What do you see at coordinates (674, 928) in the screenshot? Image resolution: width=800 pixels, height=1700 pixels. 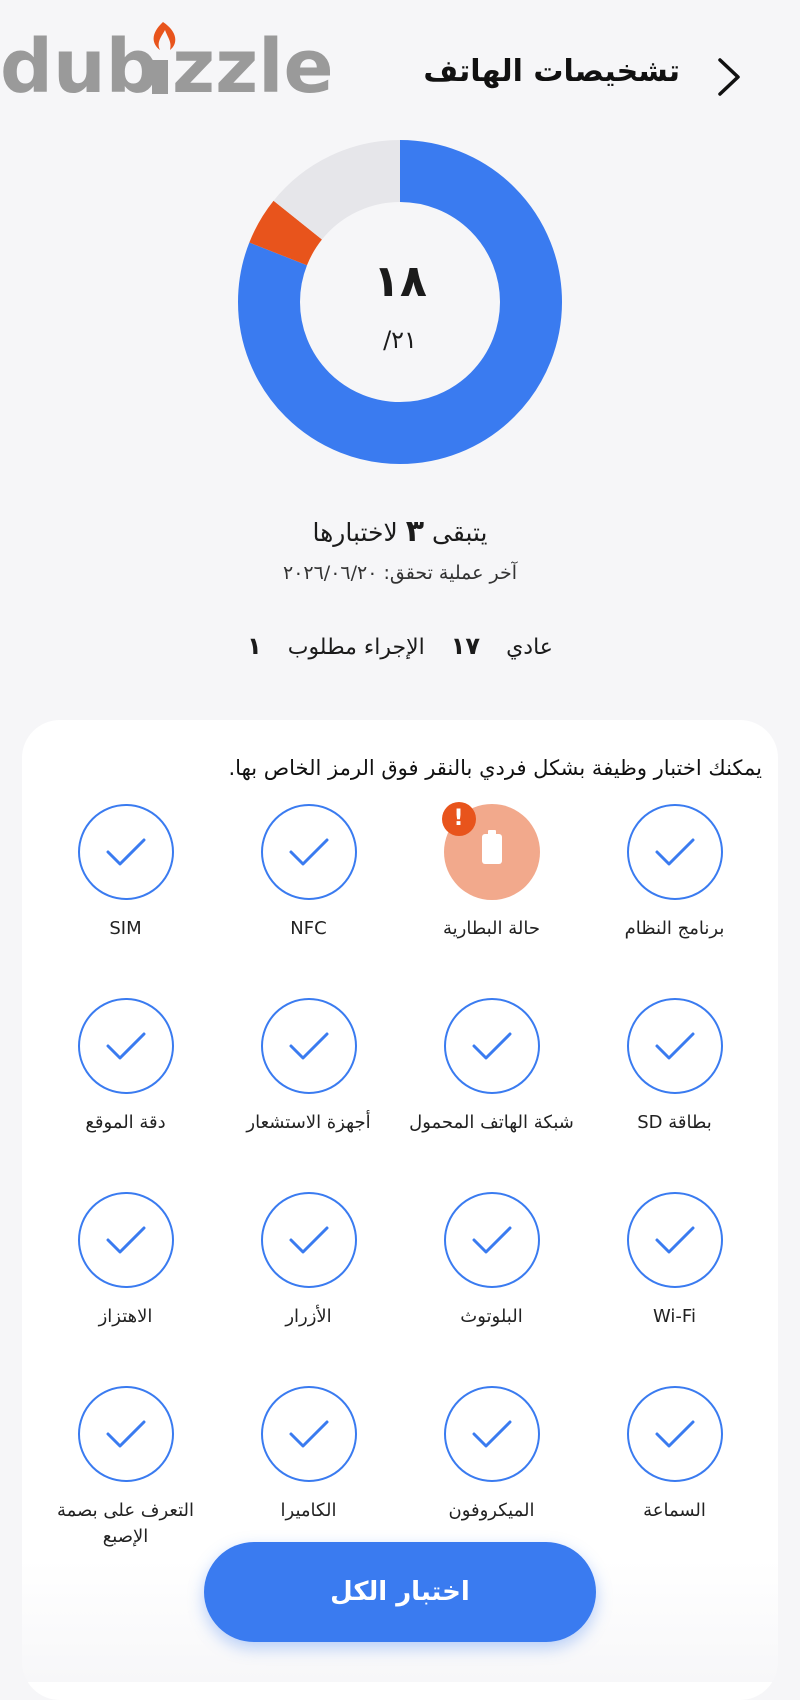 I see `test-item-label: برنامج النظام` at bounding box center [674, 928].